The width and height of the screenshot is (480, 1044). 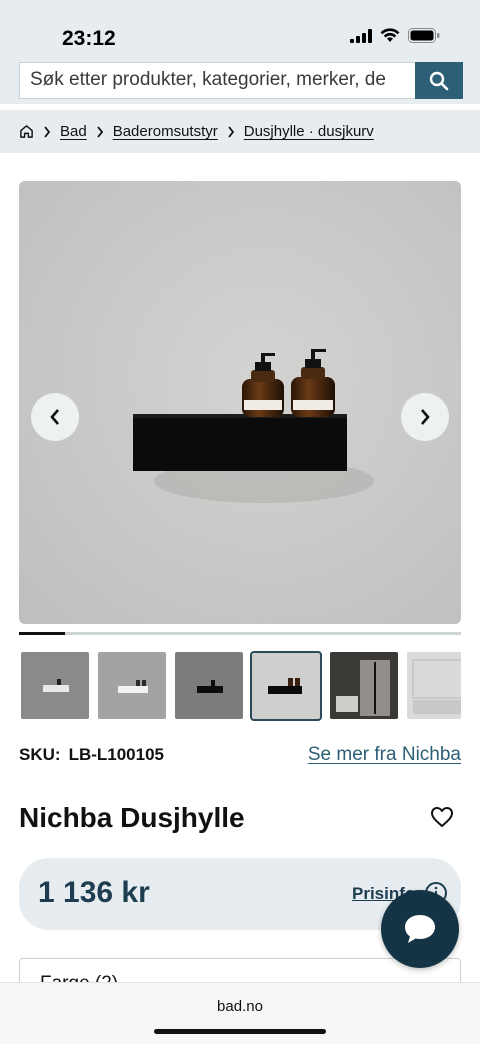 I want to click on next-image-button, so click(x=425, y=417).